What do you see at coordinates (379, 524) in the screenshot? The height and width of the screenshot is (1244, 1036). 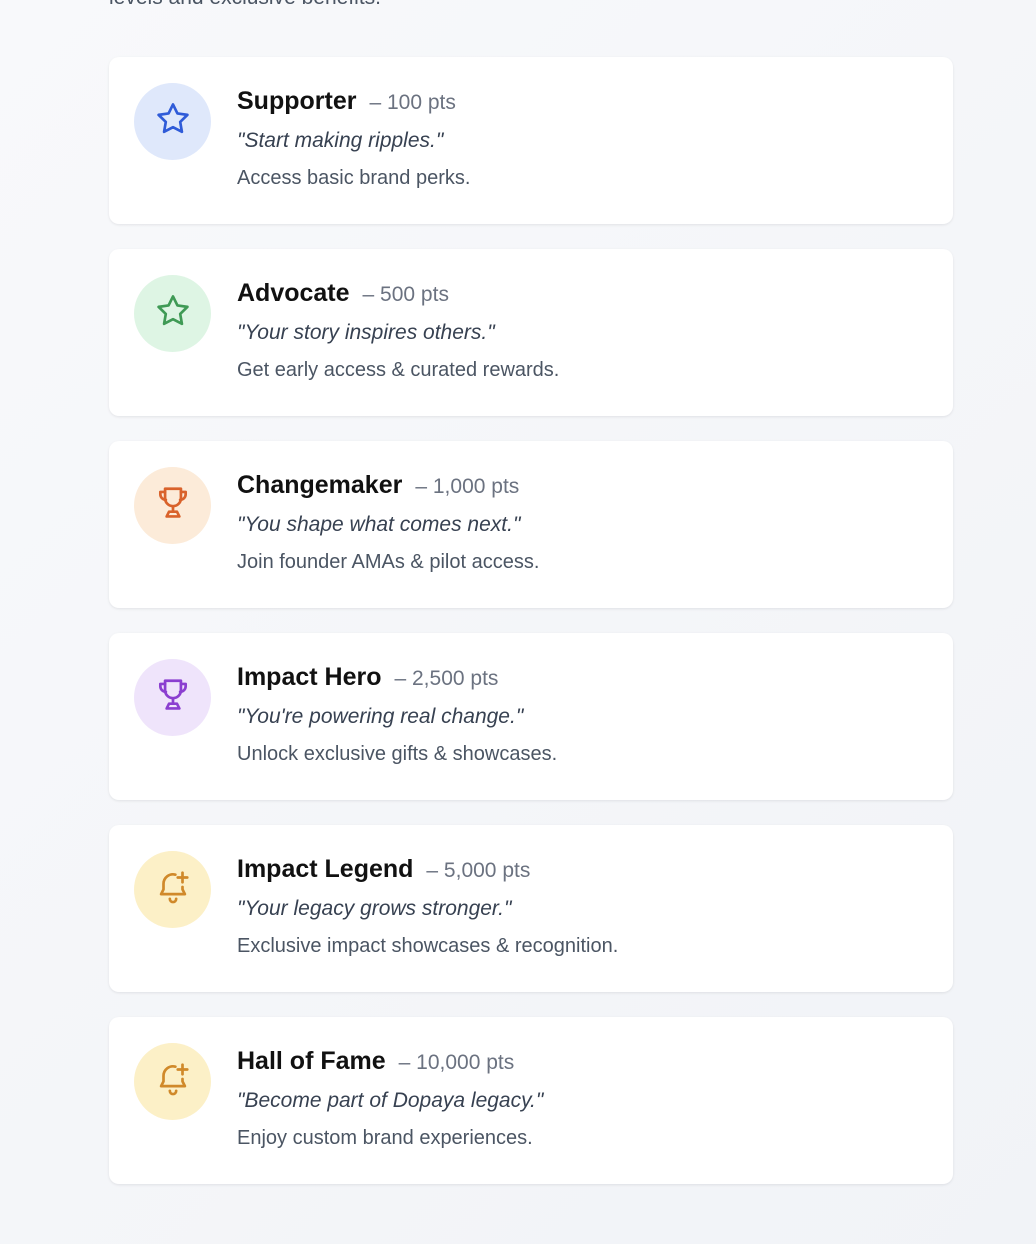 I see `tier-quote: "You shape what comes next."` at bounding box center [379, 524].